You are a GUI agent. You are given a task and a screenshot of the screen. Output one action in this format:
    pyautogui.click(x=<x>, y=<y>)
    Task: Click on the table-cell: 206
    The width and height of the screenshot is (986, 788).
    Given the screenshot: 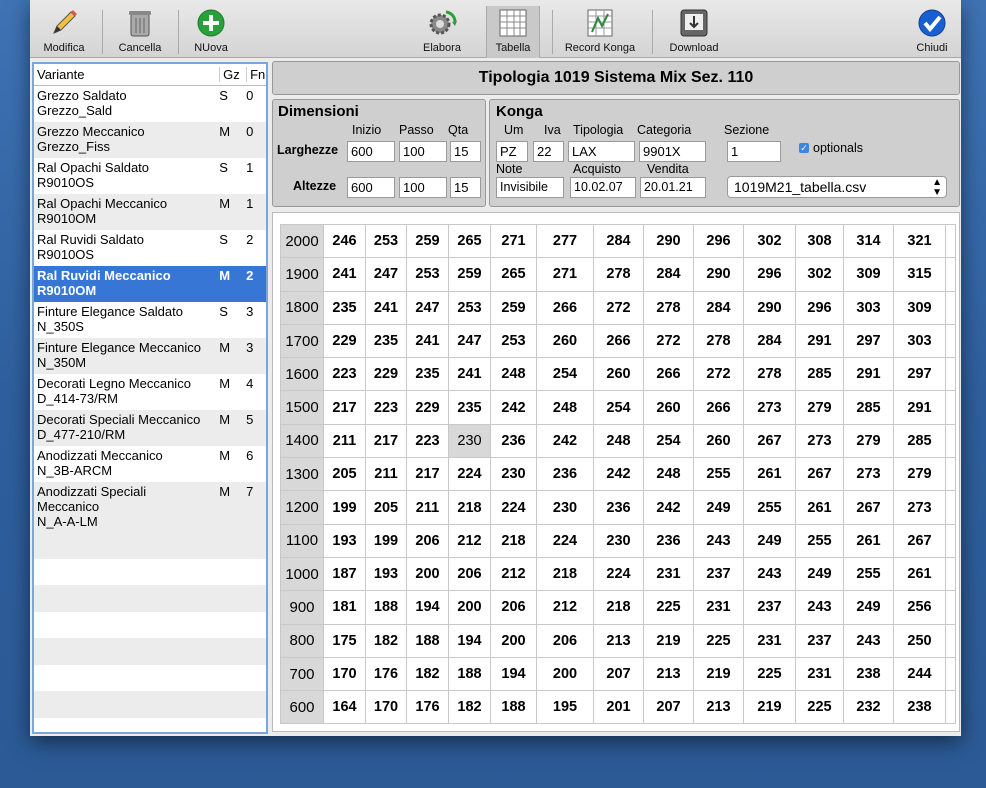 What is the action you would take?
    pyautogui.click(x=513, y=607)
    